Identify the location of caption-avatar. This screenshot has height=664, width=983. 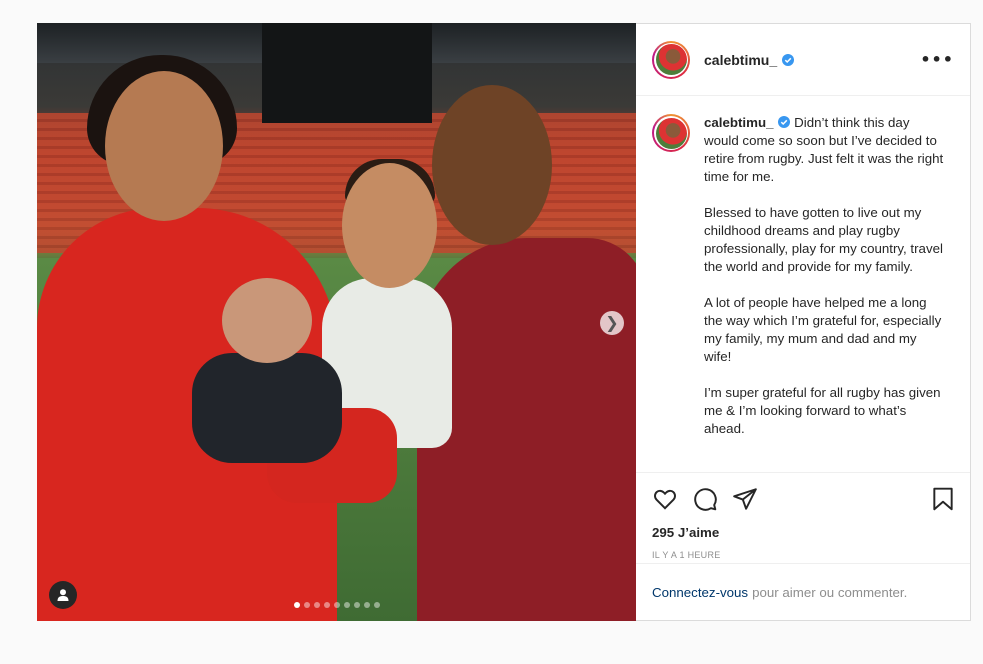
(671, 133).